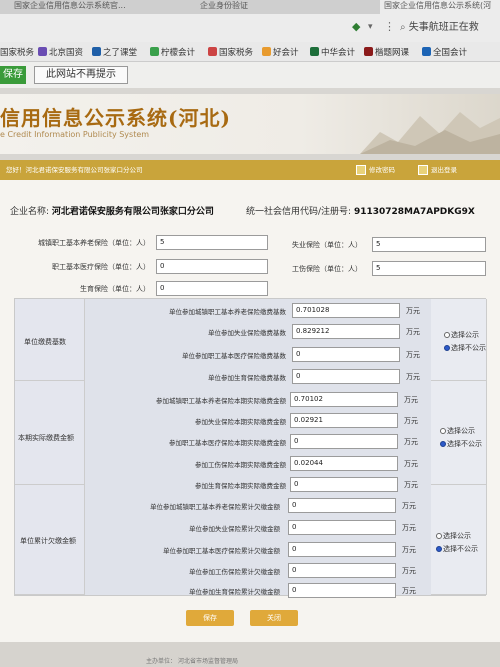 This screenshot has width=500, height=667. Describe the element at coordinates (221, 551) in the screenshot. I see `row-label: 单位参加职工基本医疗保险累计欠缴金额` at that location.